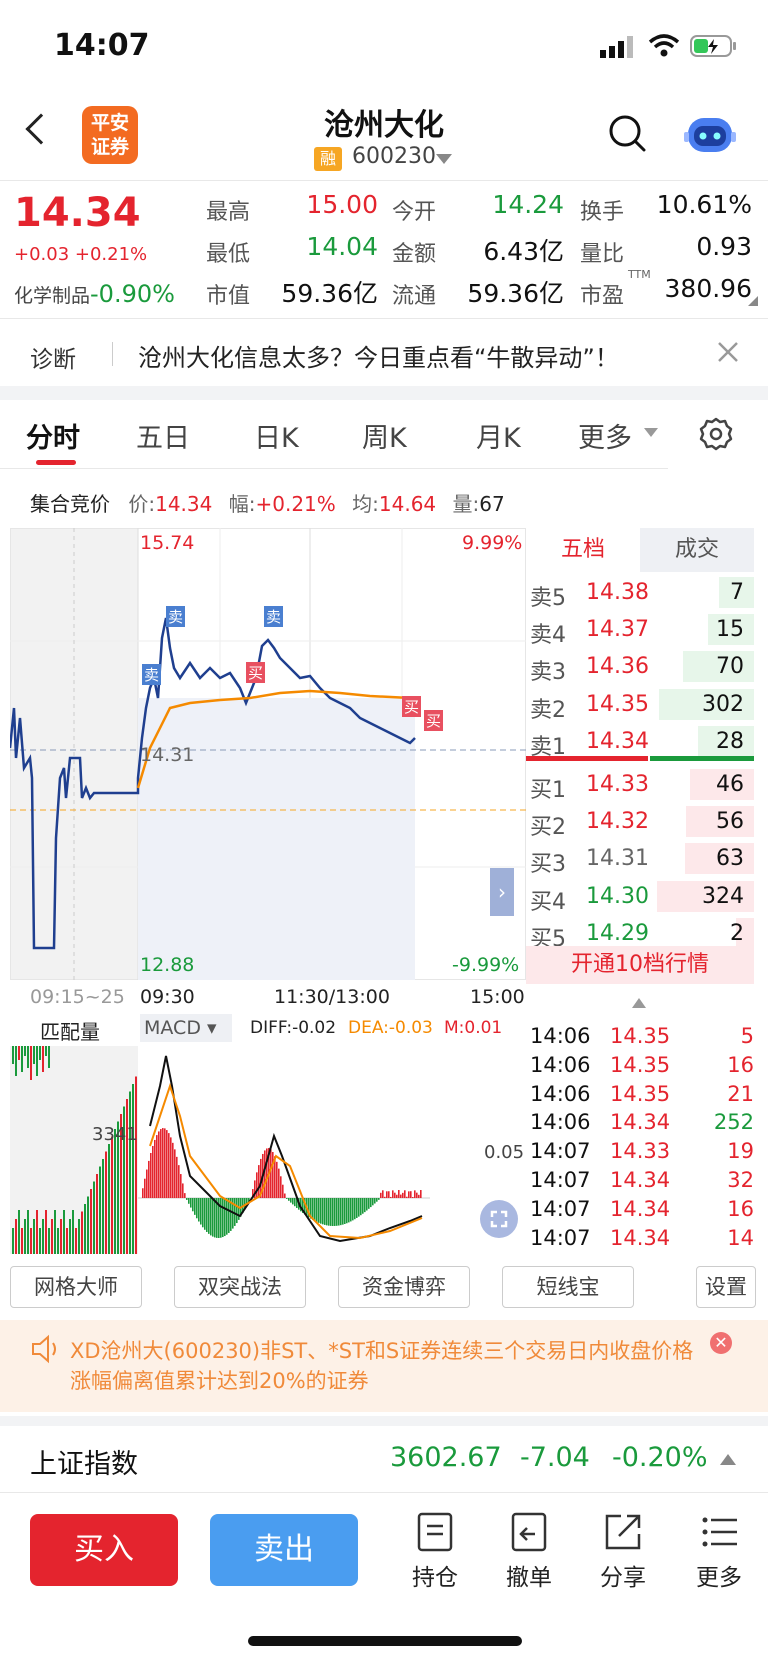  I want to click on orderbook-row: 卖4 14.37 15, so click(640, 629).